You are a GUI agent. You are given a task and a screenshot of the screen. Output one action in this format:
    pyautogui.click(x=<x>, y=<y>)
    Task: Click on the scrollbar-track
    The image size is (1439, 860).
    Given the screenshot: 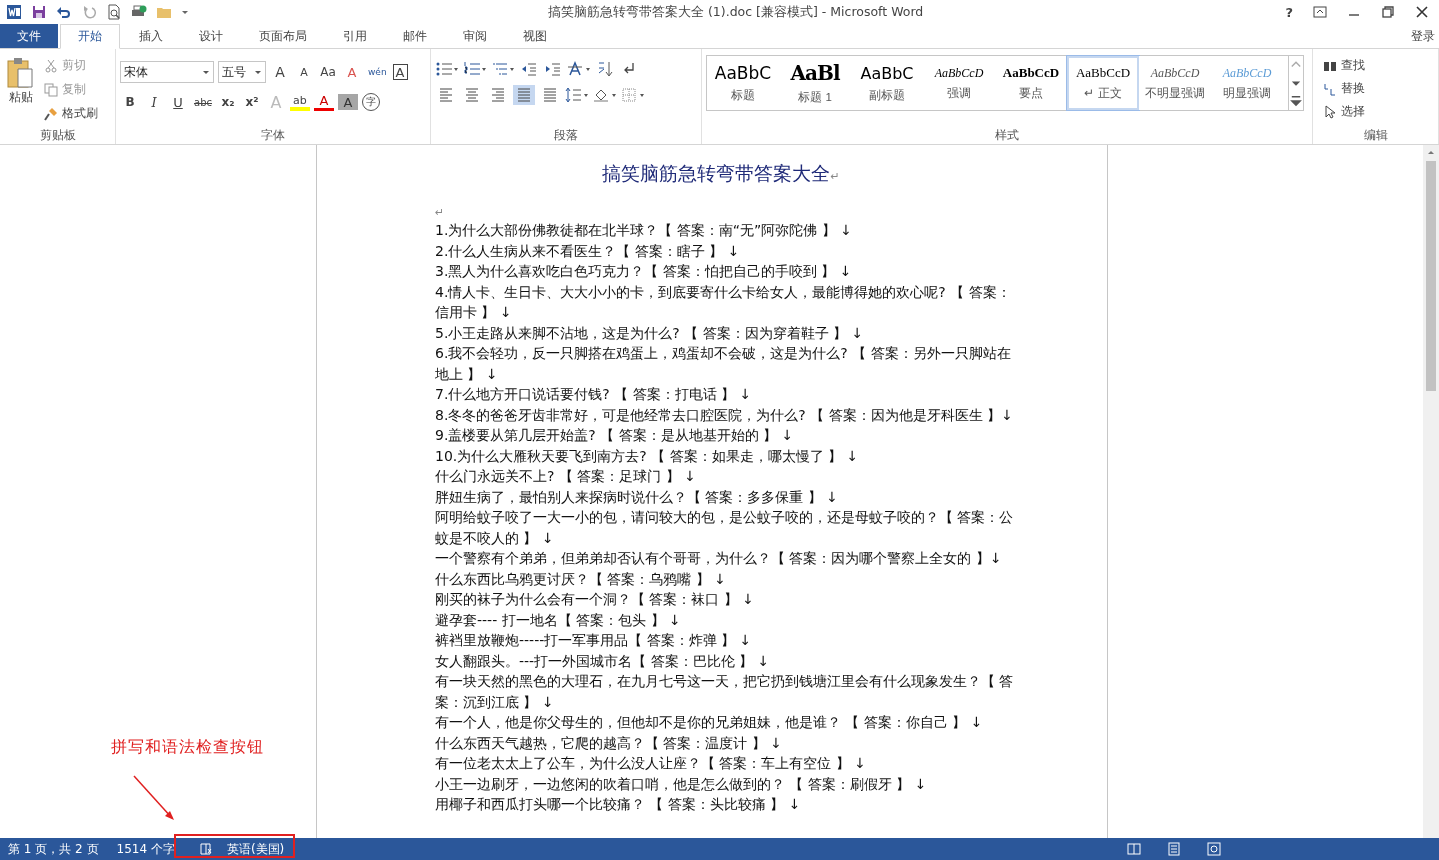 What is the action you would take?
    pyautogui.click(x=1431, y=491)
    